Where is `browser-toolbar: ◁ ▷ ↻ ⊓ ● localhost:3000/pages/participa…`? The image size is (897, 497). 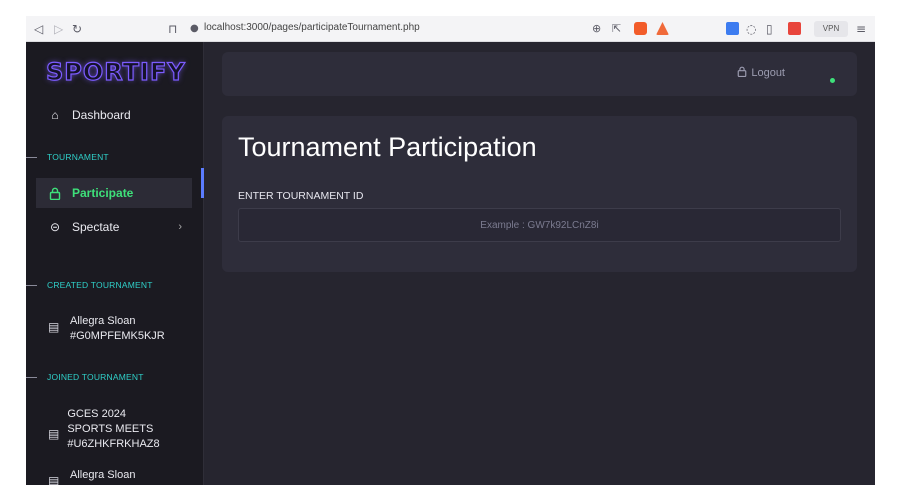
browser-toolbar: ◁ ▷ ↻ ⊓ ● localhost:3000/pages/participa… is located at coordinates (450, 29).